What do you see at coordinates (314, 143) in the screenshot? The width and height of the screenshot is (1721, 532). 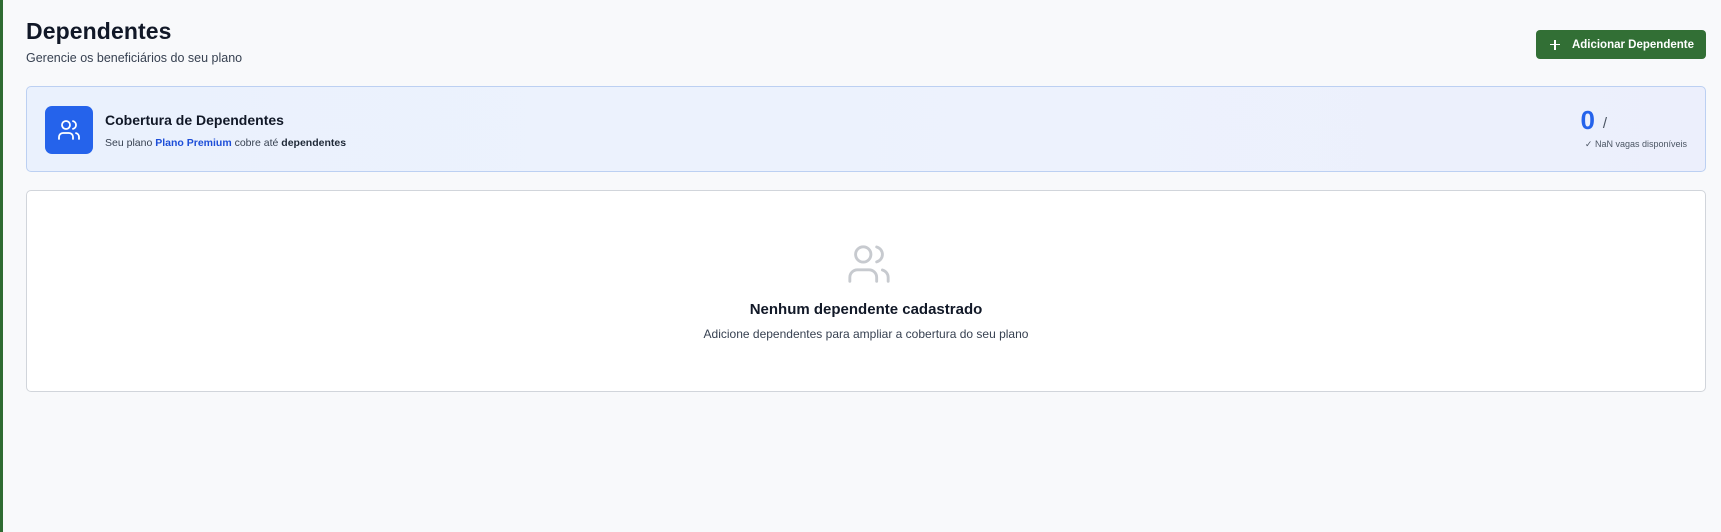 I see `coverage-desc-suffix: dependentes` at bounding box center [314, 143].